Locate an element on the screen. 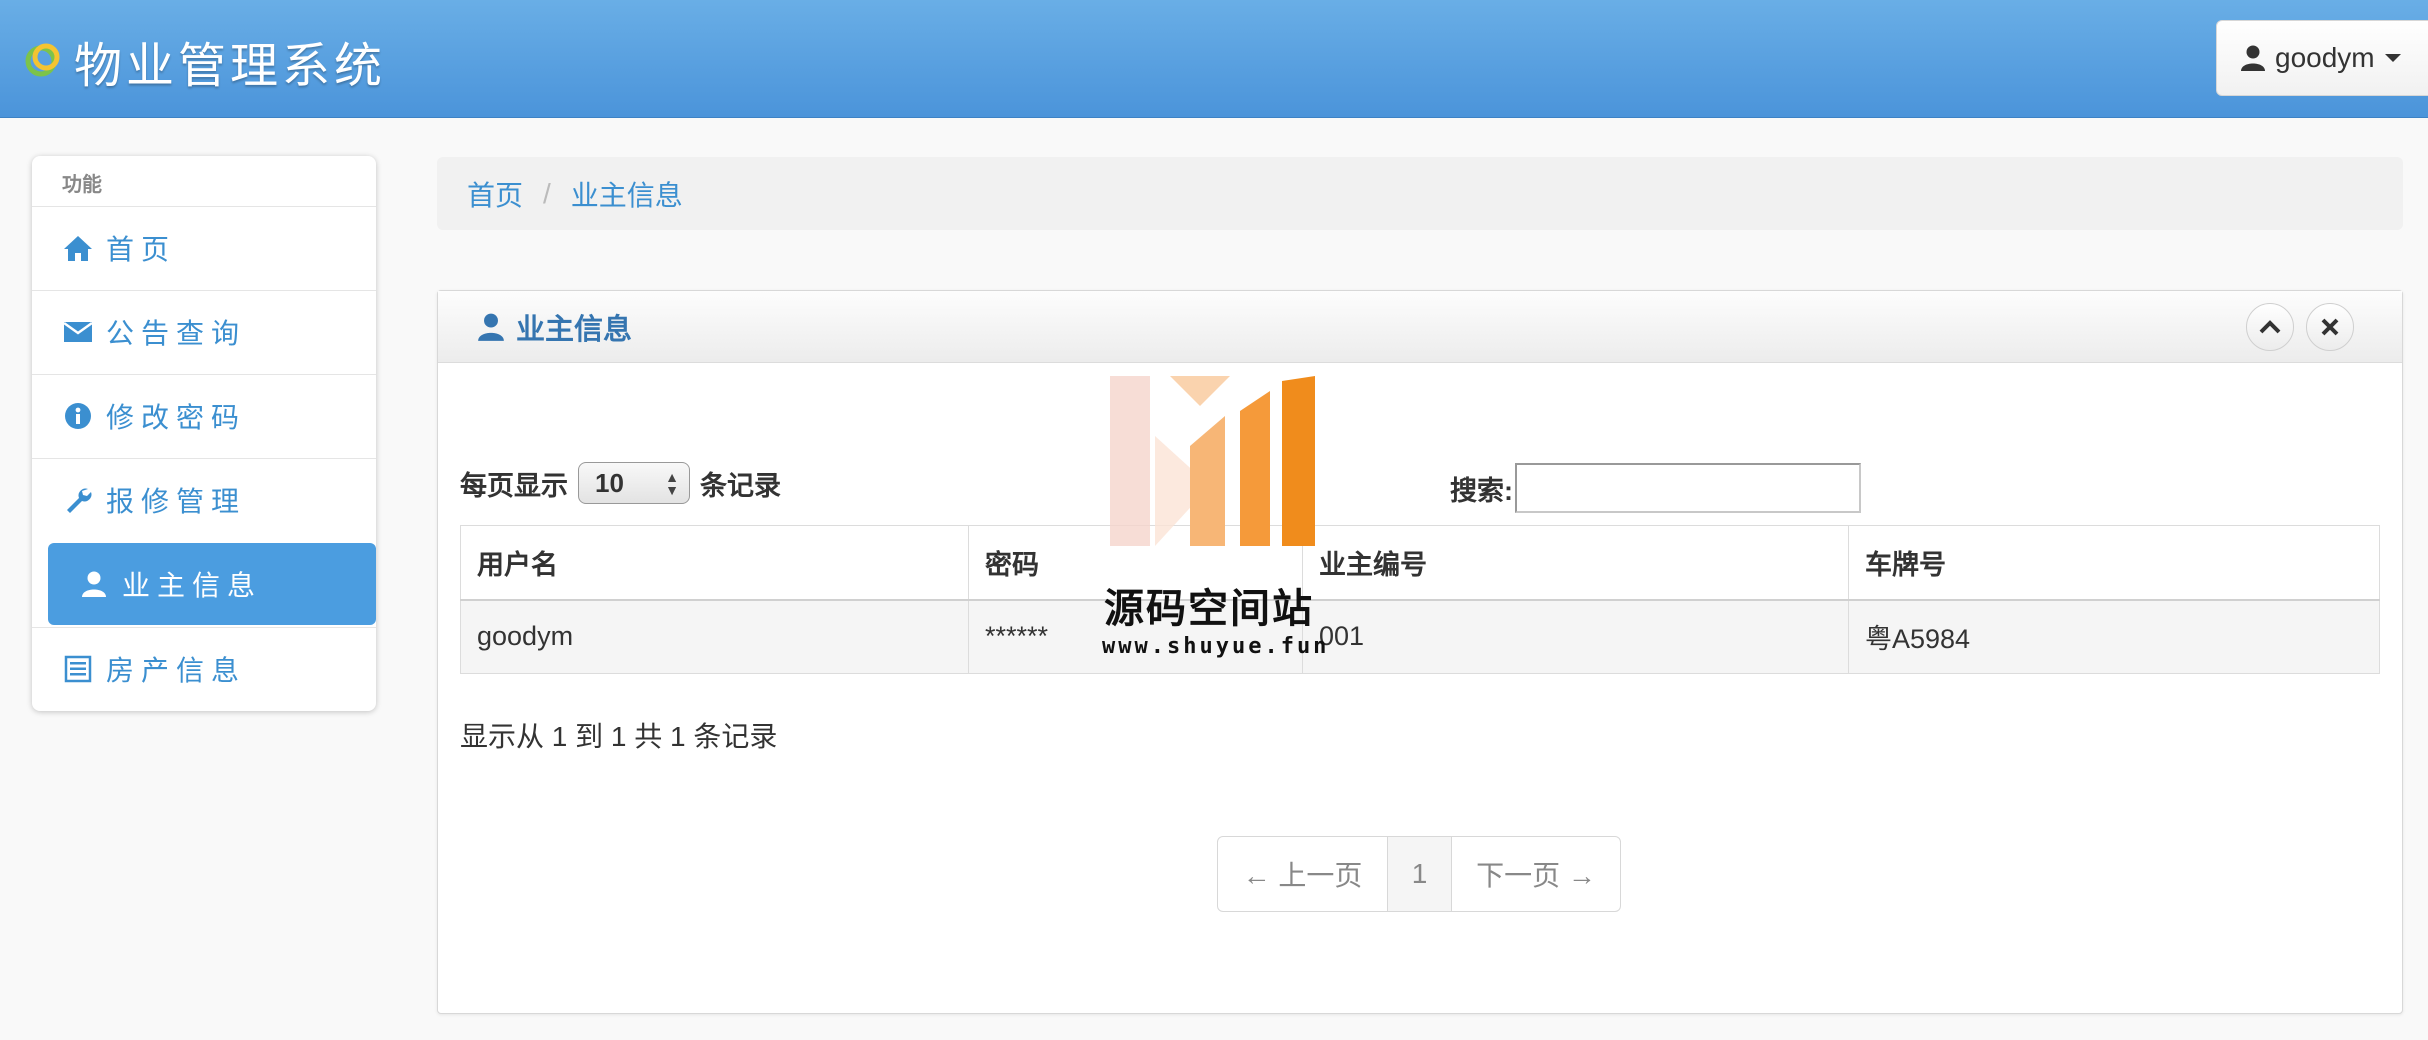 This screenshot has width=2428, height=1040. close-button is located at coordinates (2330, 327).